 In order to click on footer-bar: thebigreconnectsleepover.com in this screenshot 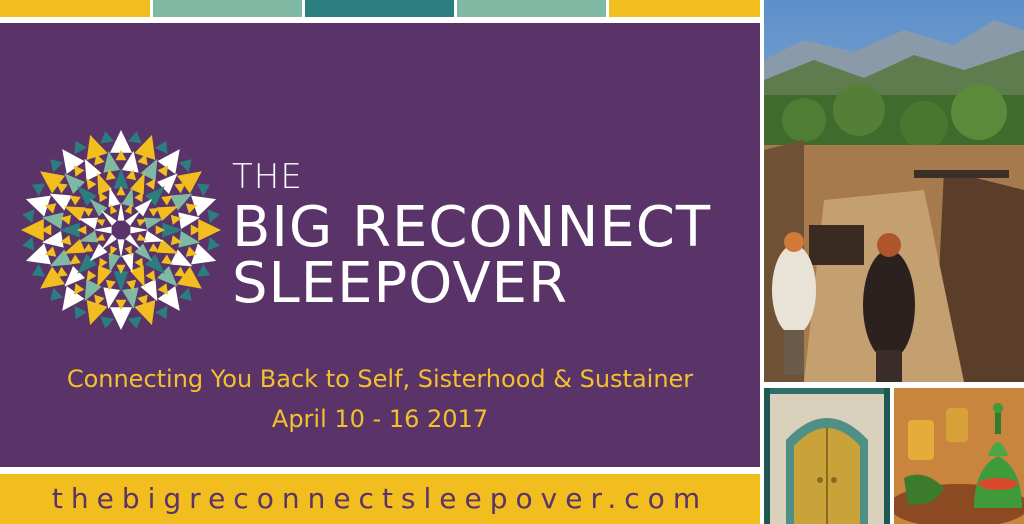, I will do `click(380, 499)`.